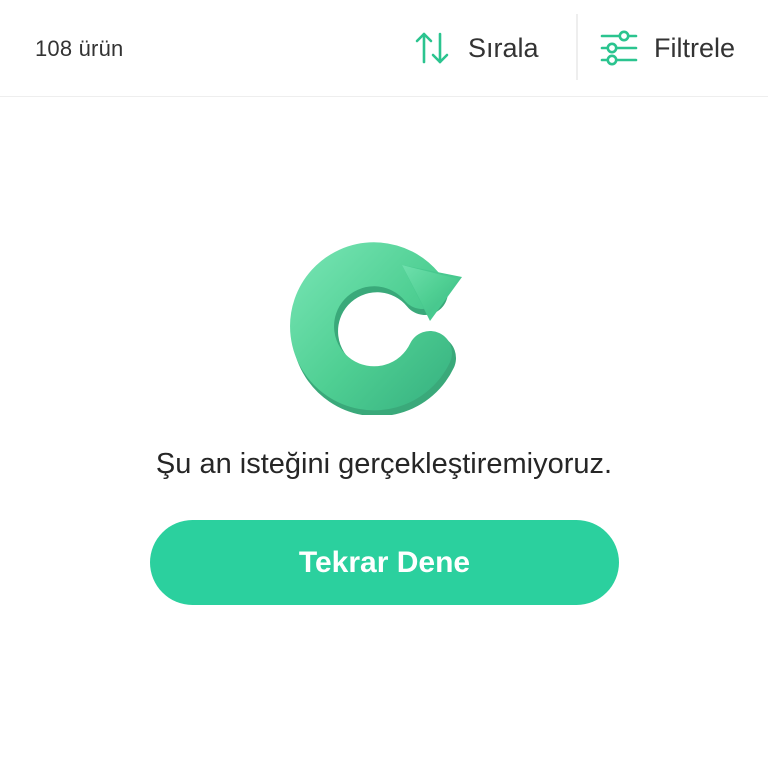 The width and height of the screenshot is (768, 768). I want to click on toolbar-divider, so click(577, 47).